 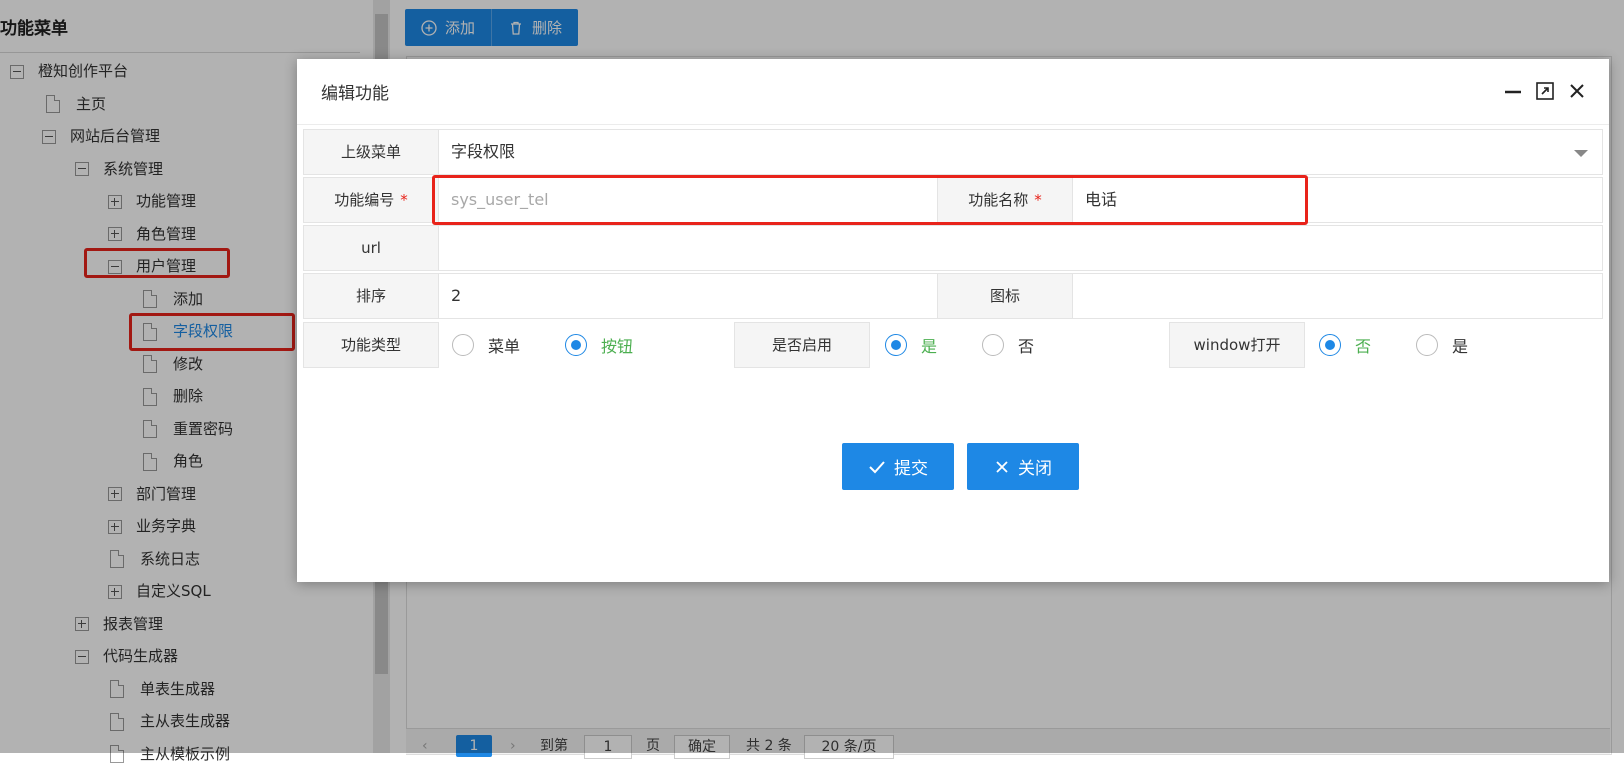 I want to click on required-mark: *, so click(x=404, y=200).